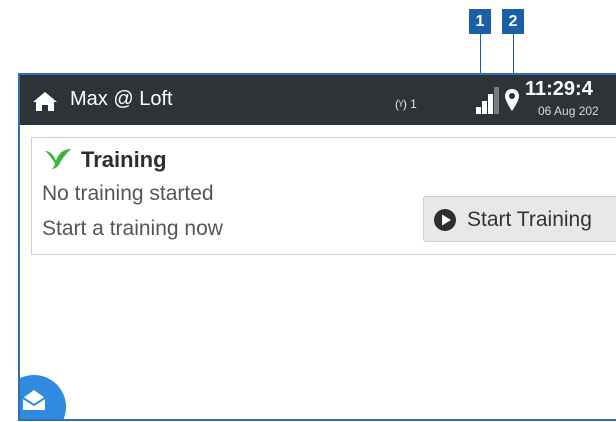 This screenshot has height=422, width=616. I want to click on start-training-button: Start Training, so click(519, 219).